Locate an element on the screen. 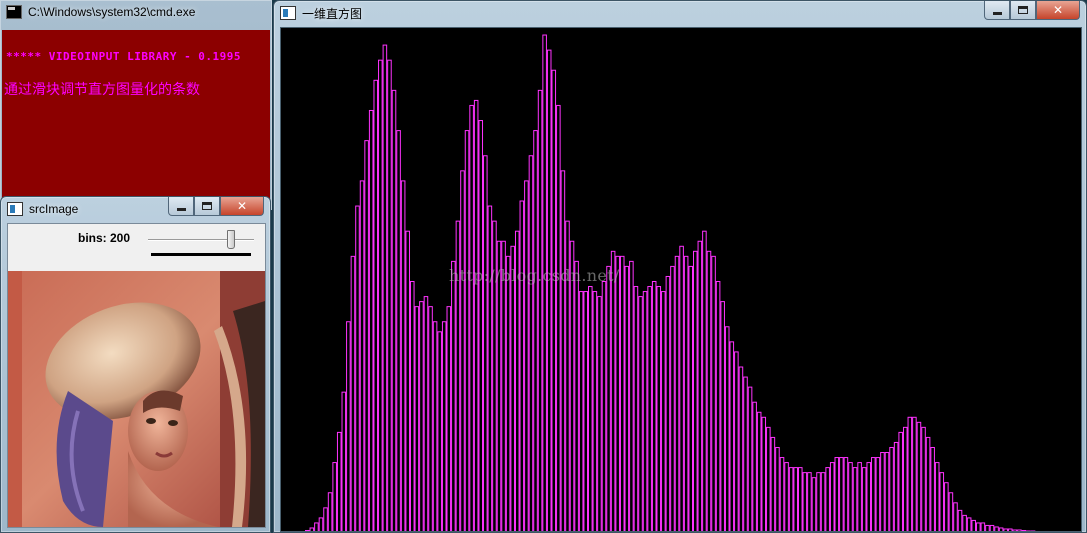  opencv-window-icon is located at coordinates (15, 209).